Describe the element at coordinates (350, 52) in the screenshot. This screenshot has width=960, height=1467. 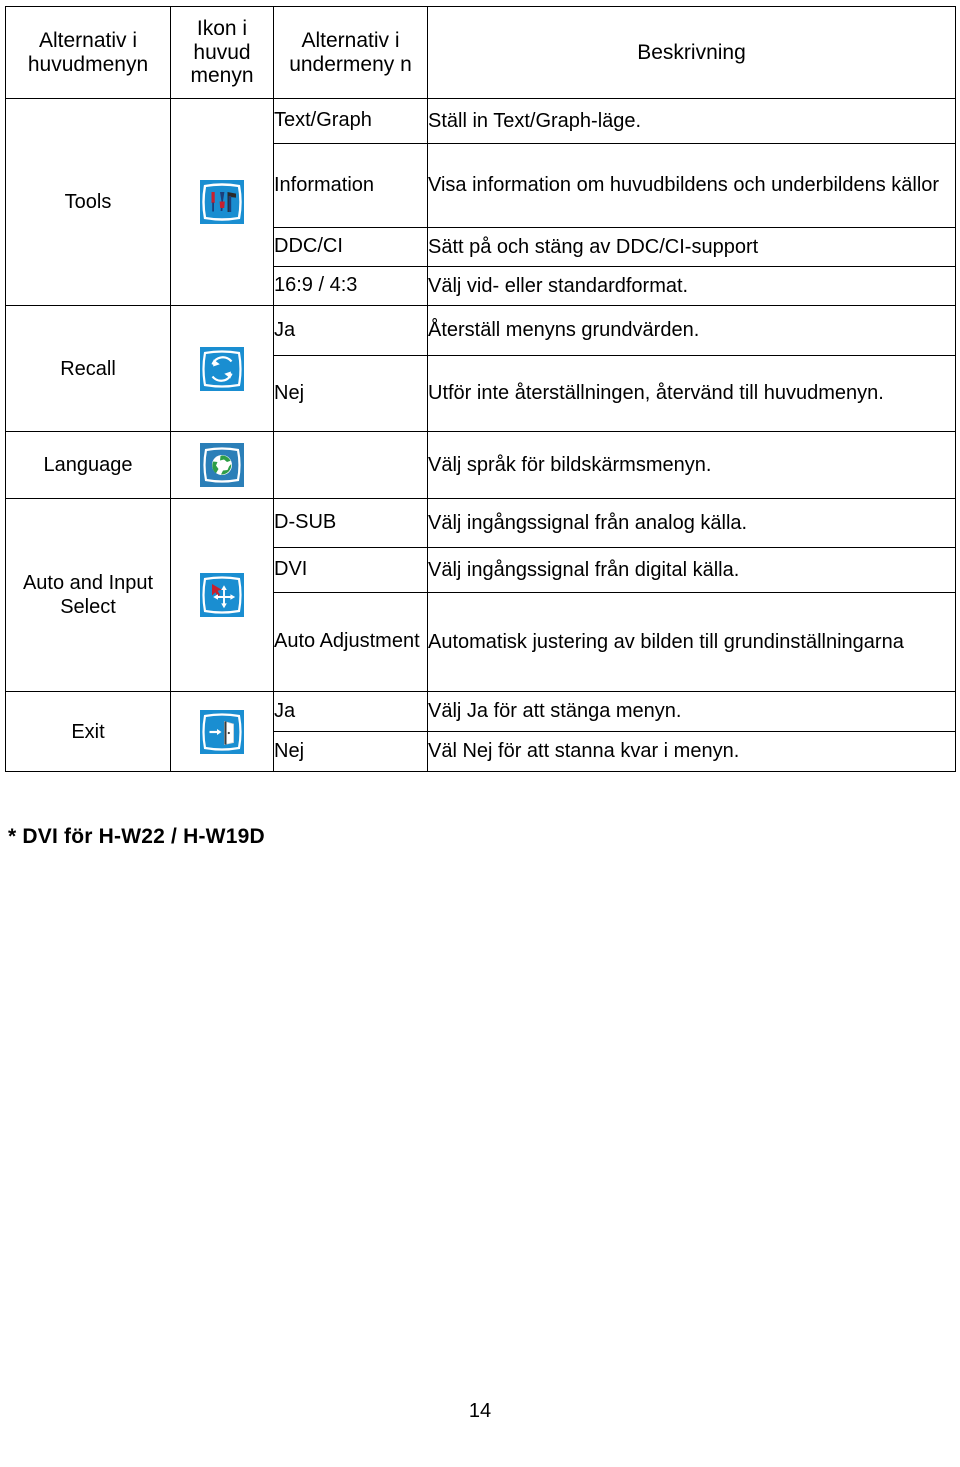
I see `header-submenu: Alternativ i undermeny n` at that location.